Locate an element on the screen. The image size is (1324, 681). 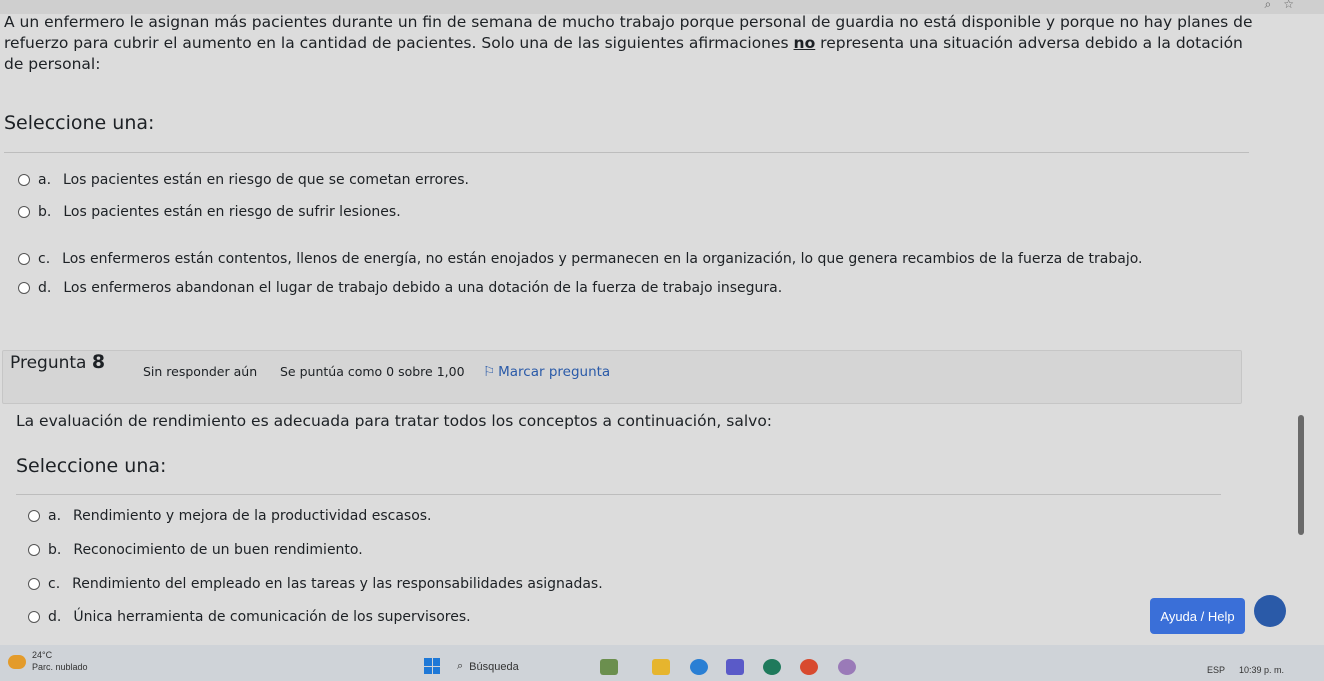
weather-icon is located at coordinates (17, 662).